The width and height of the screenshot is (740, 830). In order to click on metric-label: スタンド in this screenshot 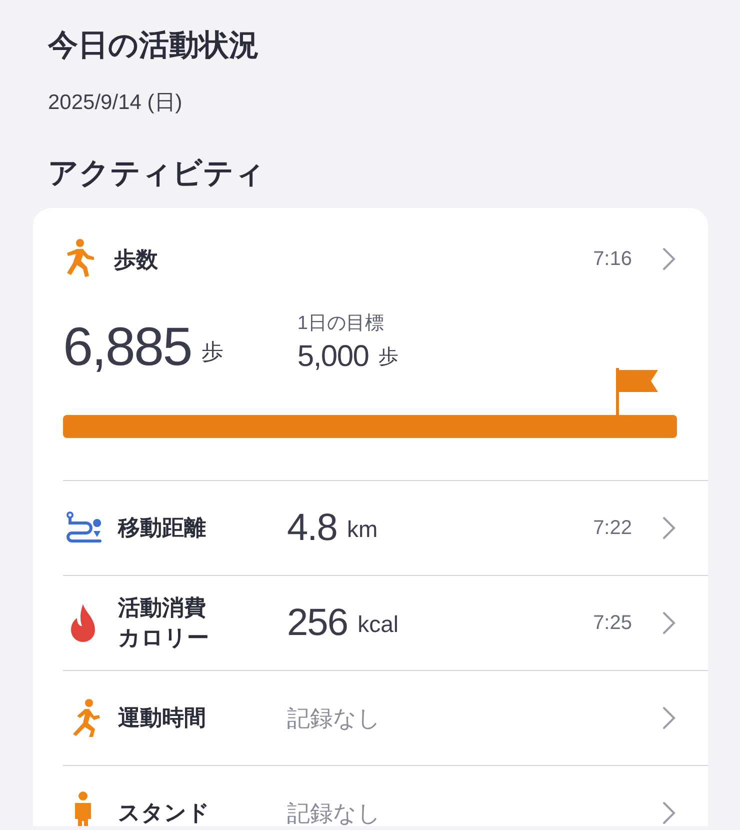, I will do `click(164, 812)`.